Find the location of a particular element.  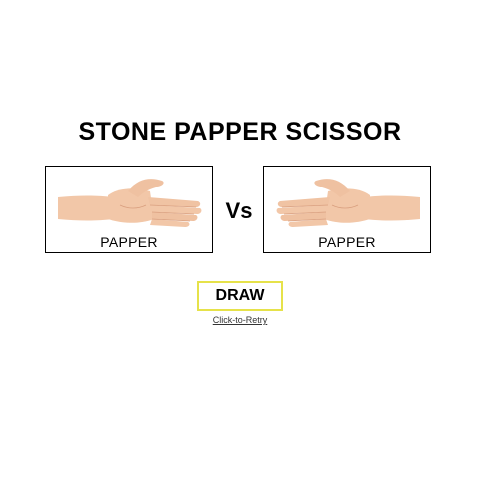

computer-choice-label: PAPPER is located at coordinates (347, 242).